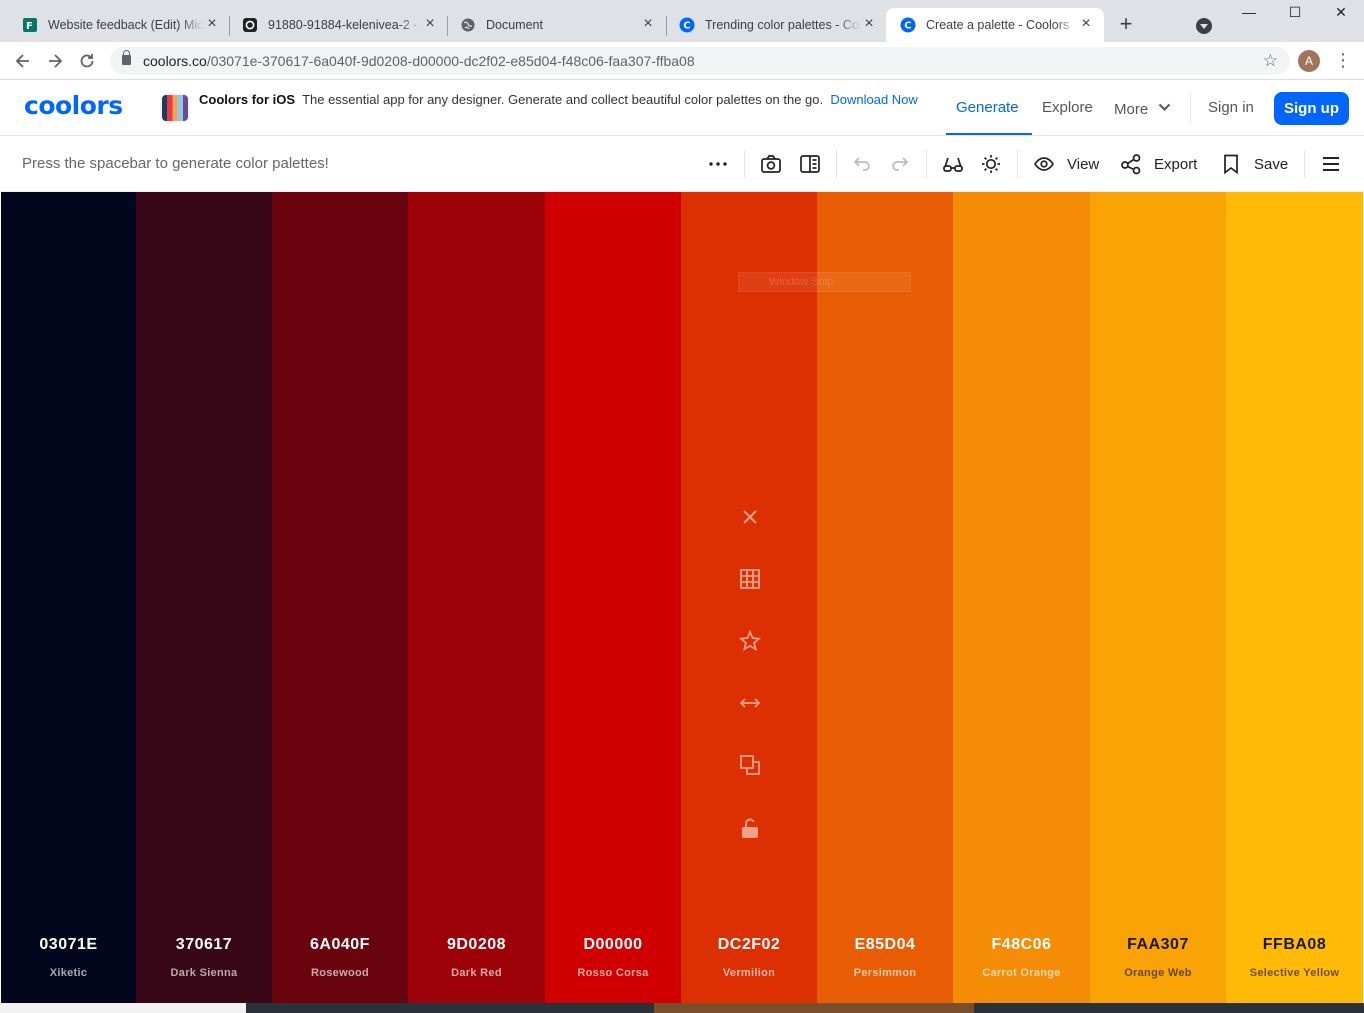  Describe the element at coordinates (476, 597) in the screenshot. I see `color-swatch: 9D0208 Dark Red` at that location.